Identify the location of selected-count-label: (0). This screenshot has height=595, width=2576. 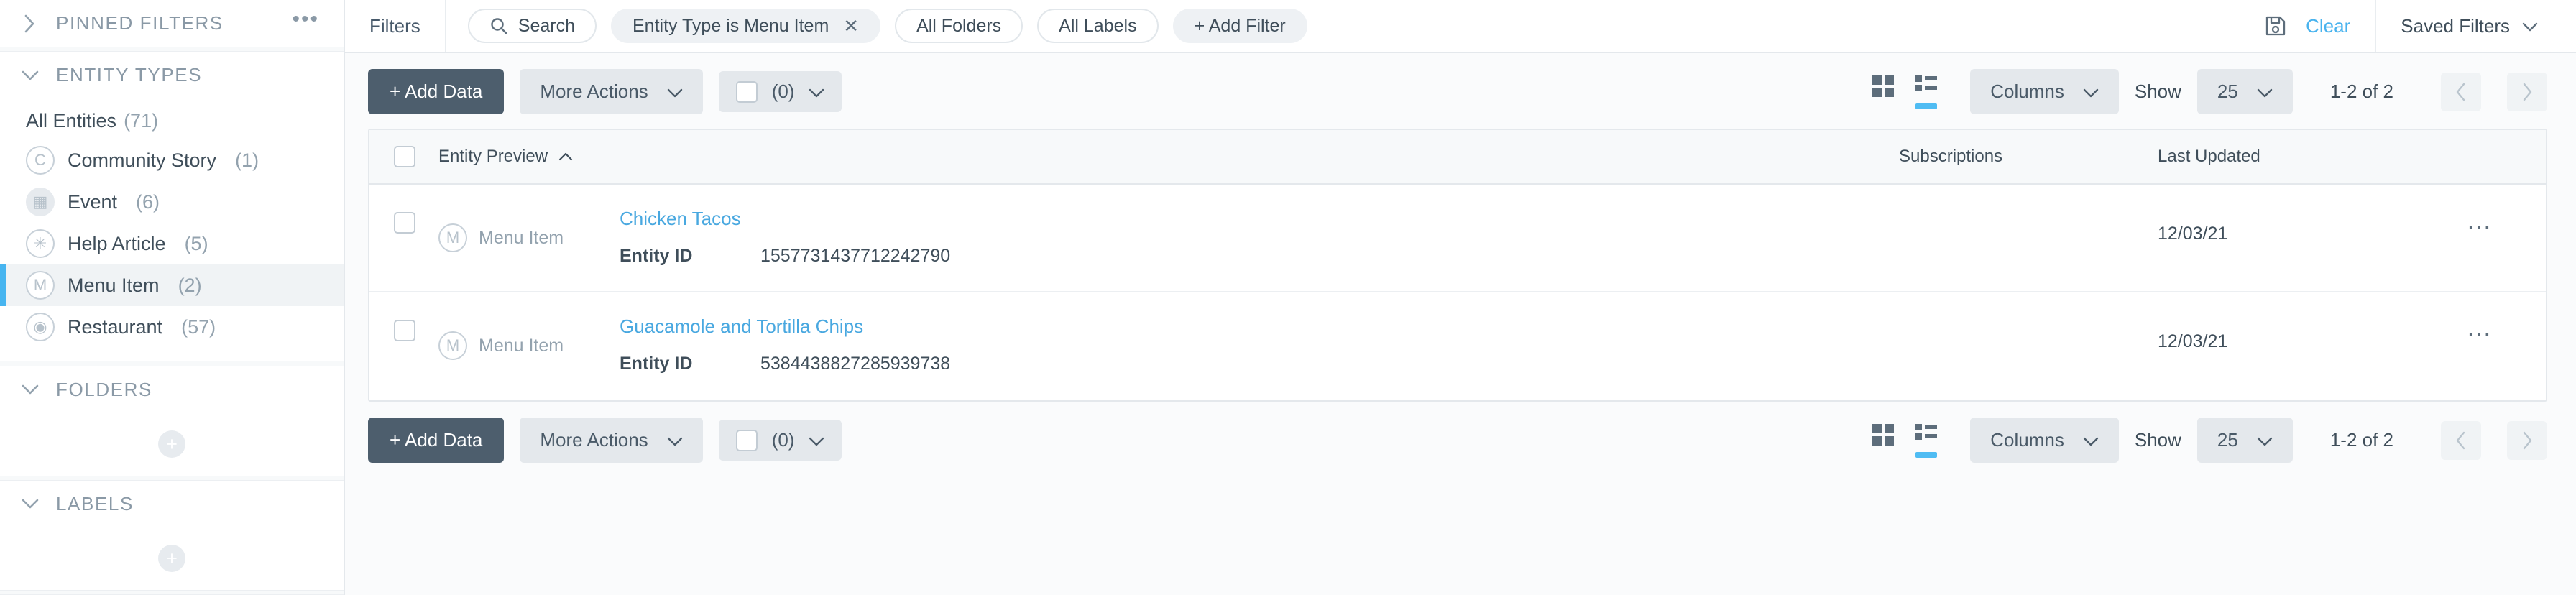
(783, 91).